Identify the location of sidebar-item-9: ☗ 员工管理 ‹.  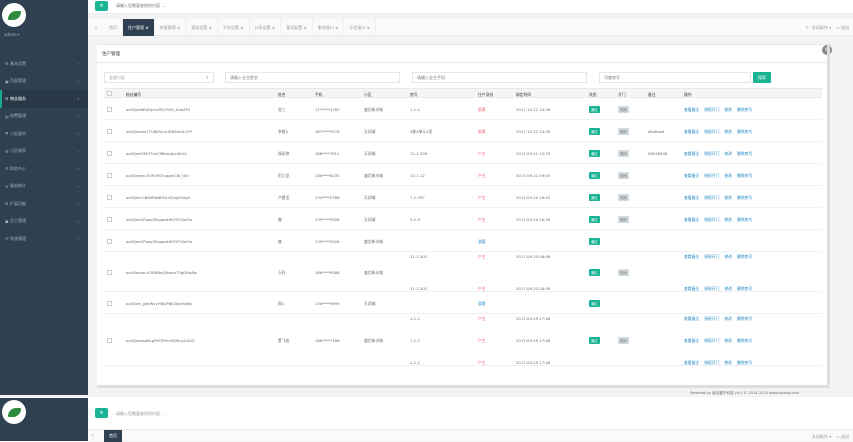
(44, 222).